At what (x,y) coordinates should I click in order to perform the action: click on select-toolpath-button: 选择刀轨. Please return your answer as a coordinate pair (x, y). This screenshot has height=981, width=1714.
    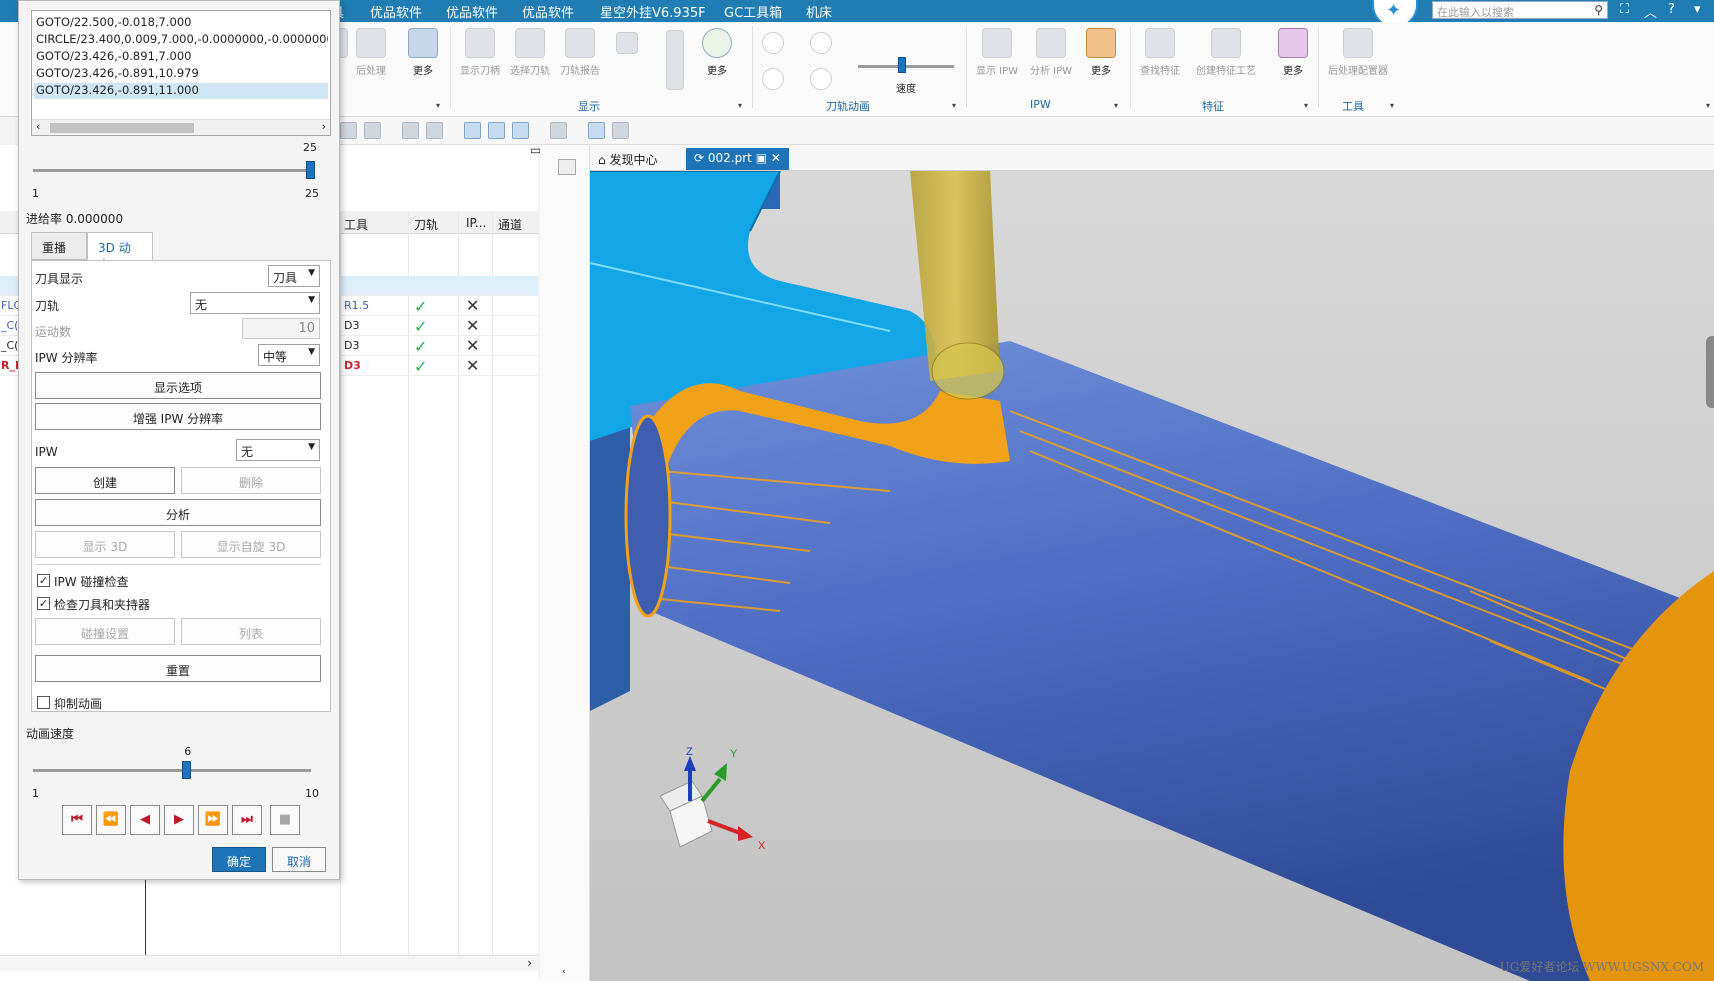
    Looking at the image, I should click on (530, 52).